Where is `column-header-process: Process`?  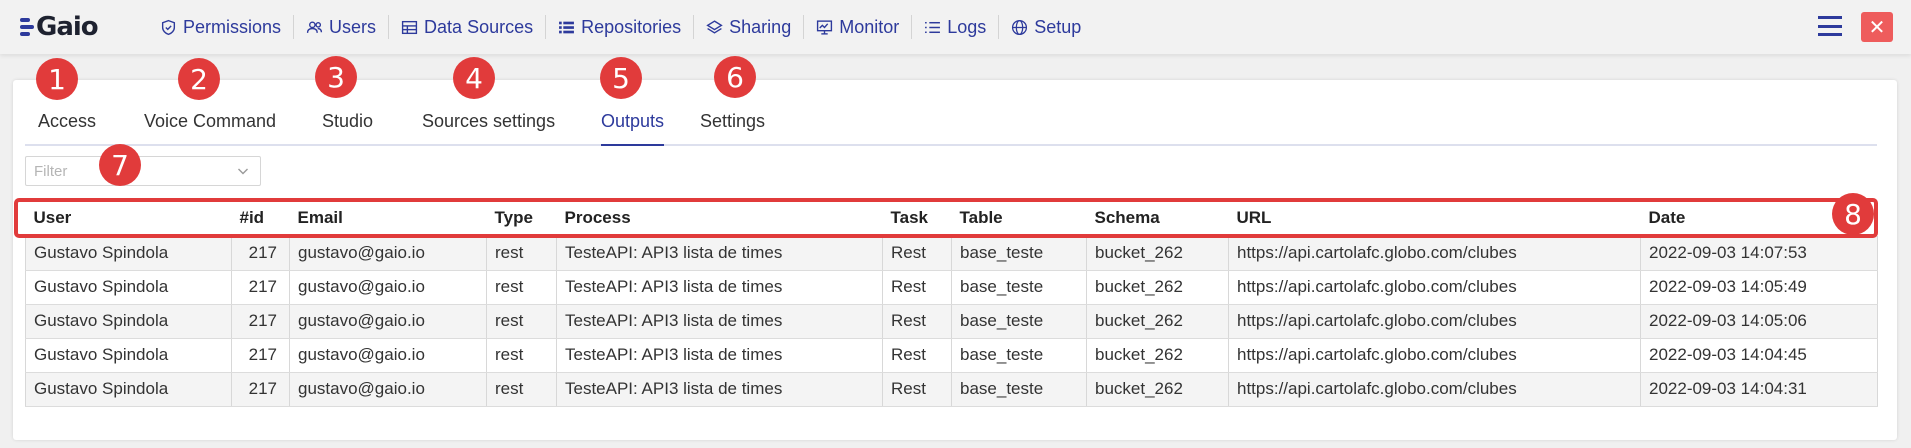 column-header-process: Process is located at coordinates (719, 218).